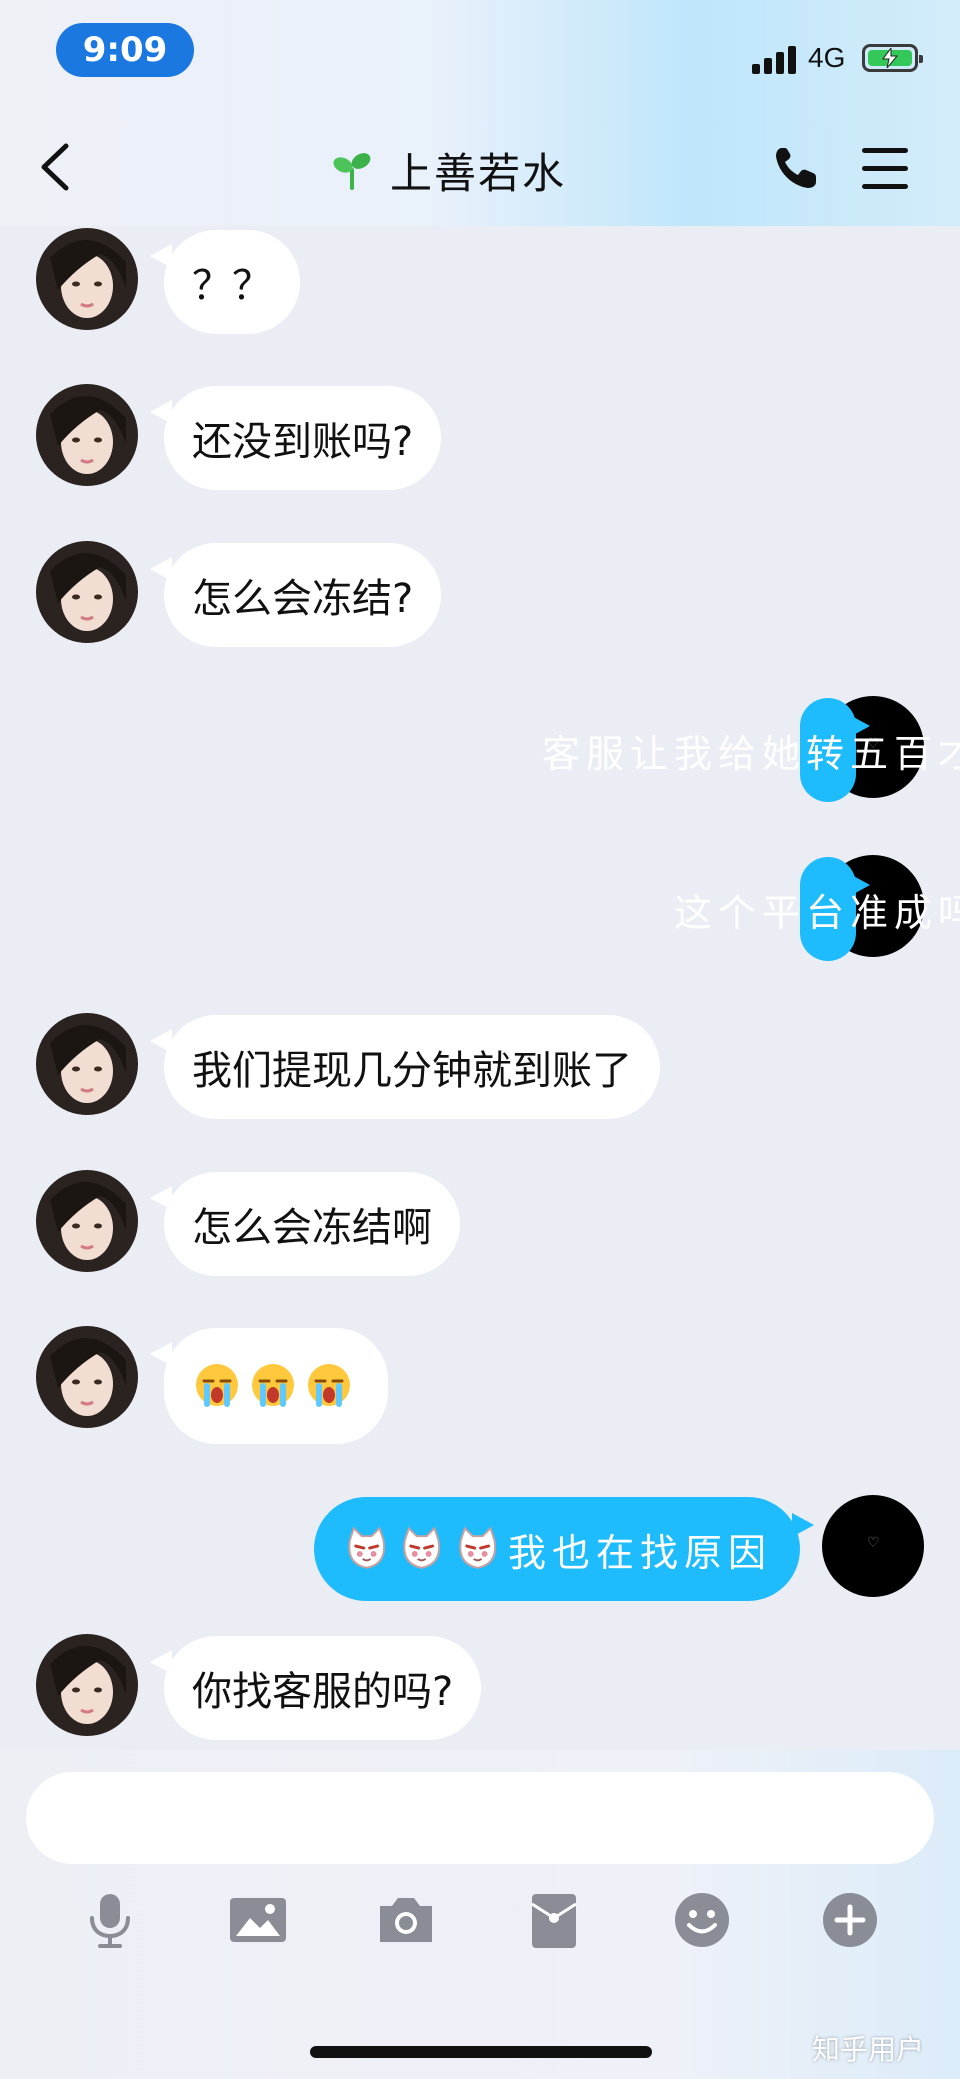 The height and width of the screenshot is (2079, 960). Describe the element at coordinates (480, 1222) in the screenshot. I see `incoming-message: 怎么会冻结啊` at that location.